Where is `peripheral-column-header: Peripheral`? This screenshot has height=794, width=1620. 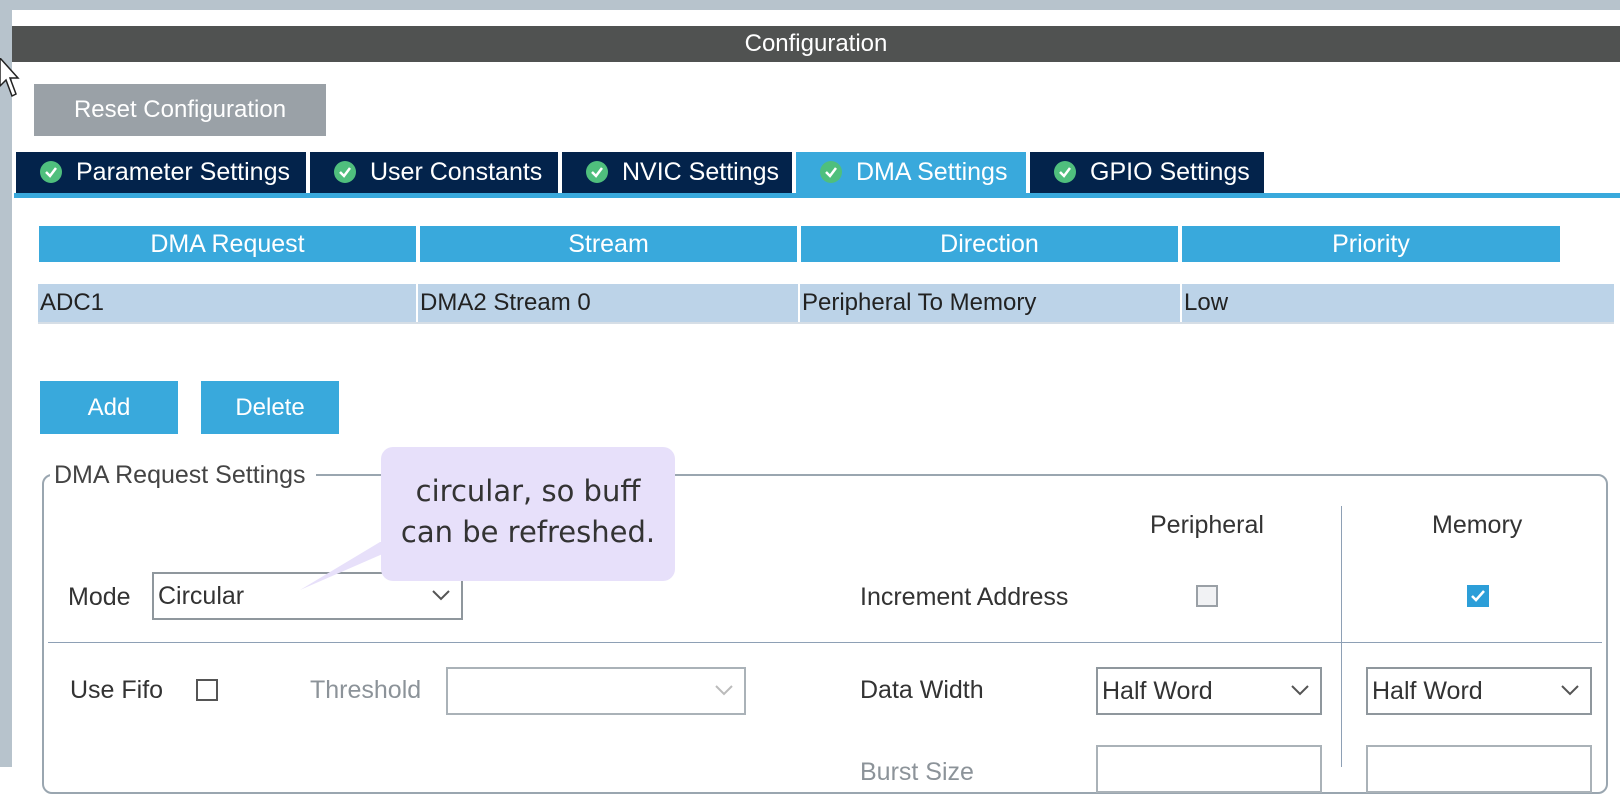 peripheral-column-header: Peripheral is located at coordinates (1207, 525).